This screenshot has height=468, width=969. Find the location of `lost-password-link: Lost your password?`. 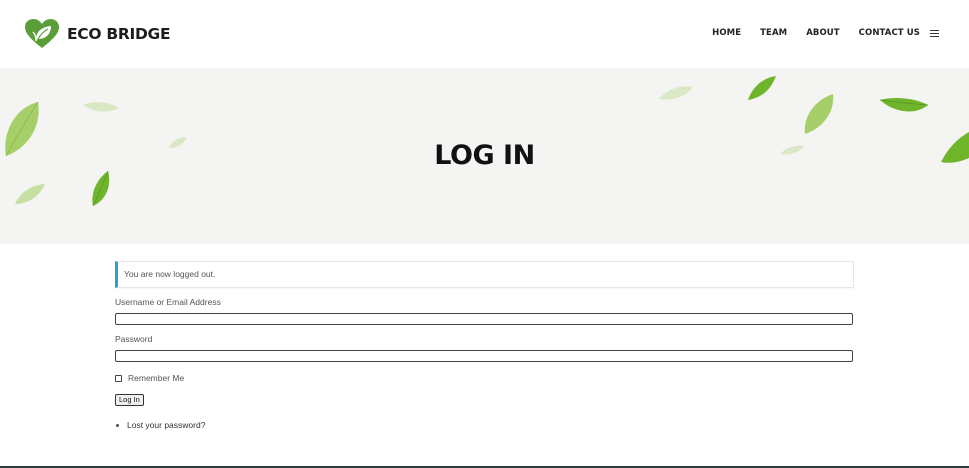

lost-password-link: Lost your password? is located at coordinates (166, 425).